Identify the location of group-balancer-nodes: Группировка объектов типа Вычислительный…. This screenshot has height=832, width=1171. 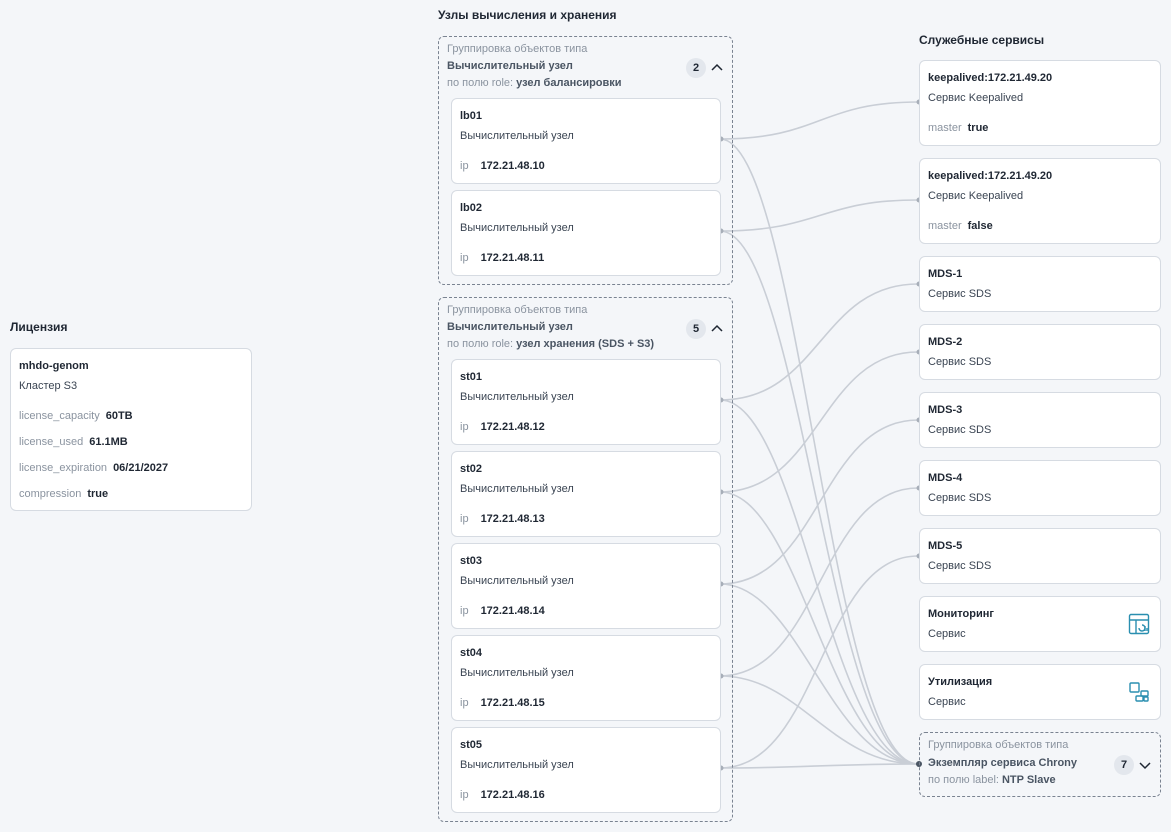
(585, 160).